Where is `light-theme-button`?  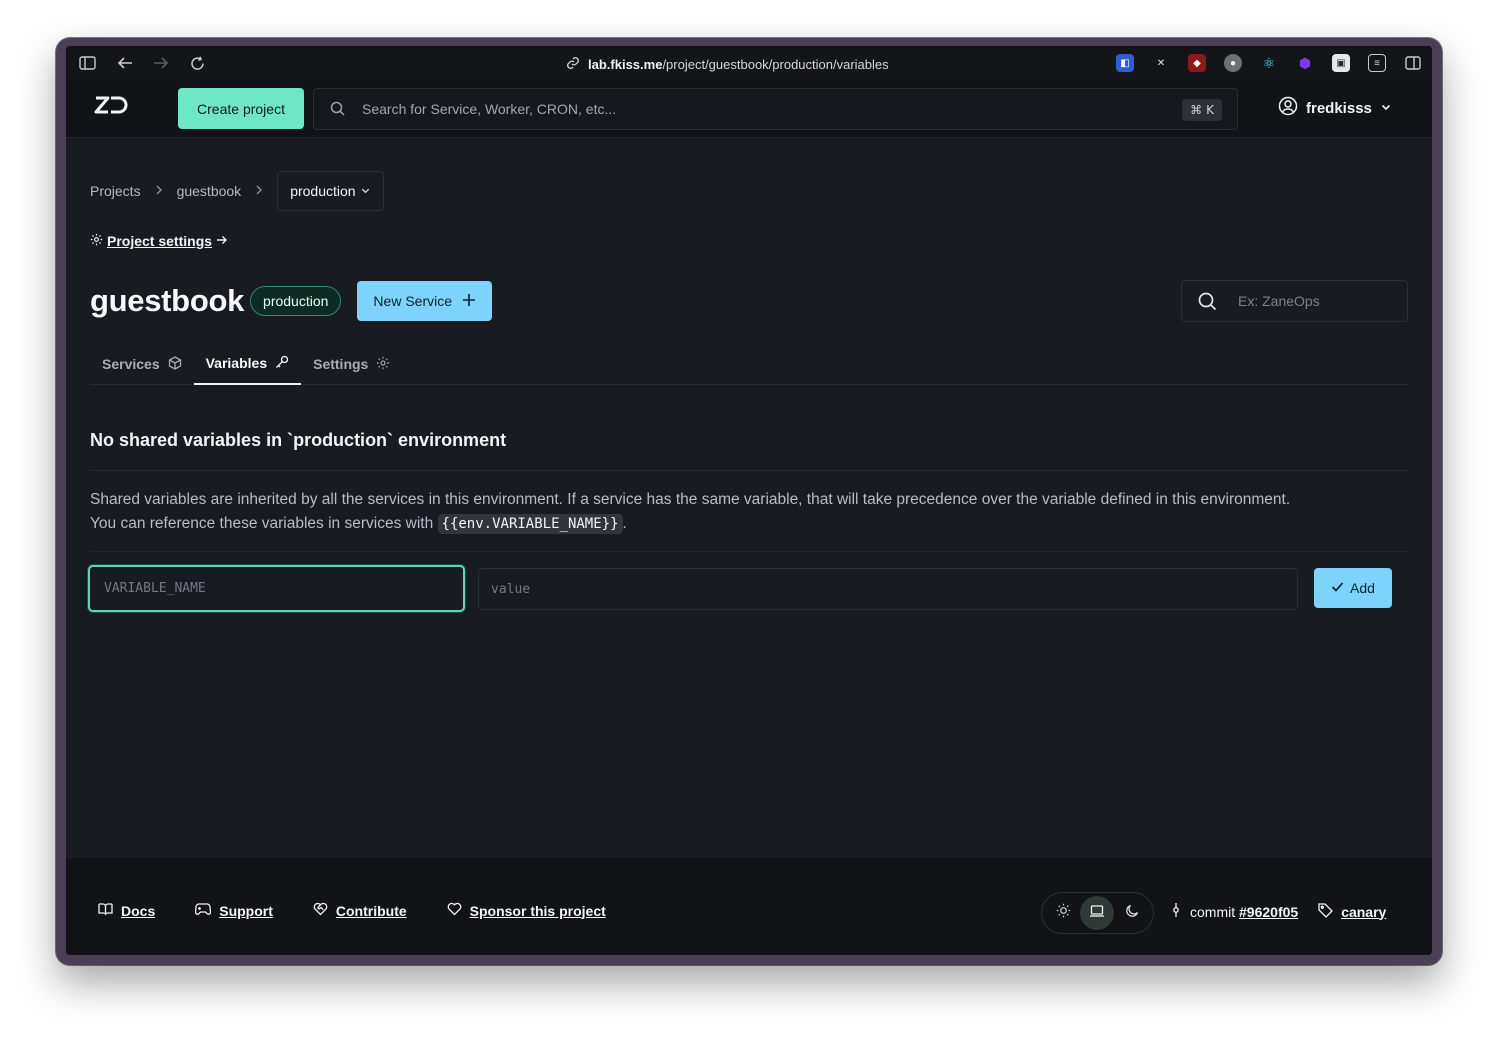
light-theme-button is located at coordinates (1063, 913).